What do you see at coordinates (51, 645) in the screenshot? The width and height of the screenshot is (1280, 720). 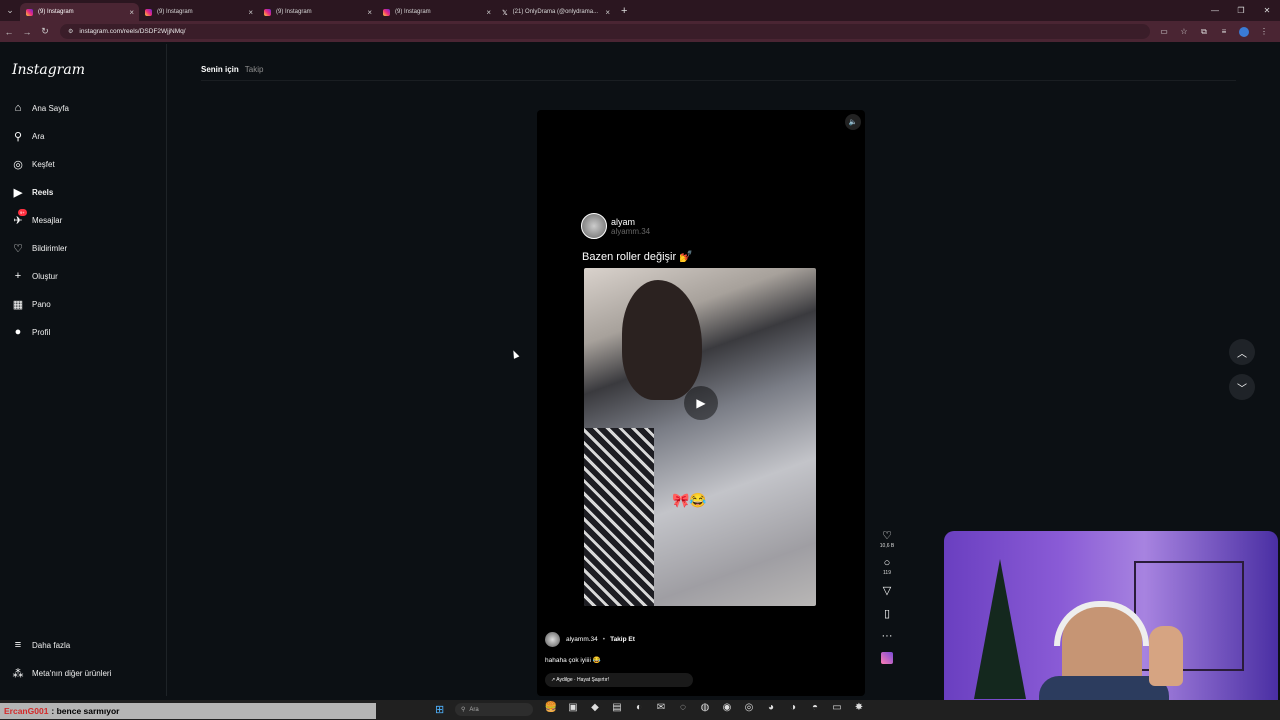 I see `sidebar-item-label: Daha fazla` at bounding box center [51, 645].